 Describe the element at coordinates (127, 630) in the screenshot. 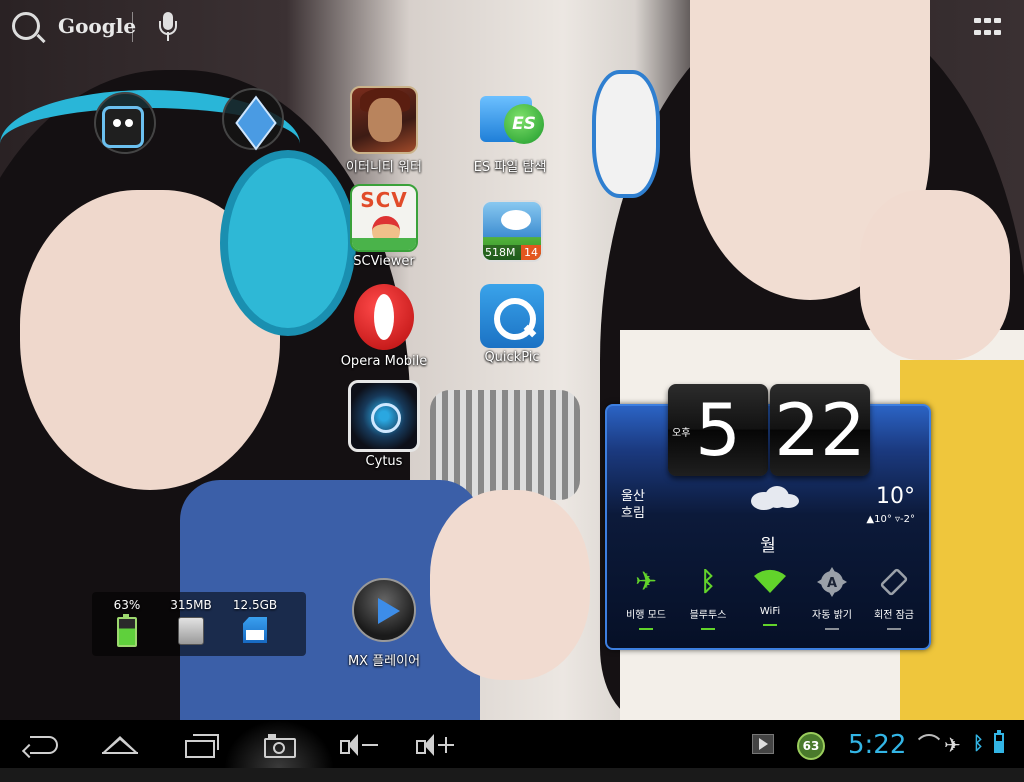

I see `battery-icon` at that location.